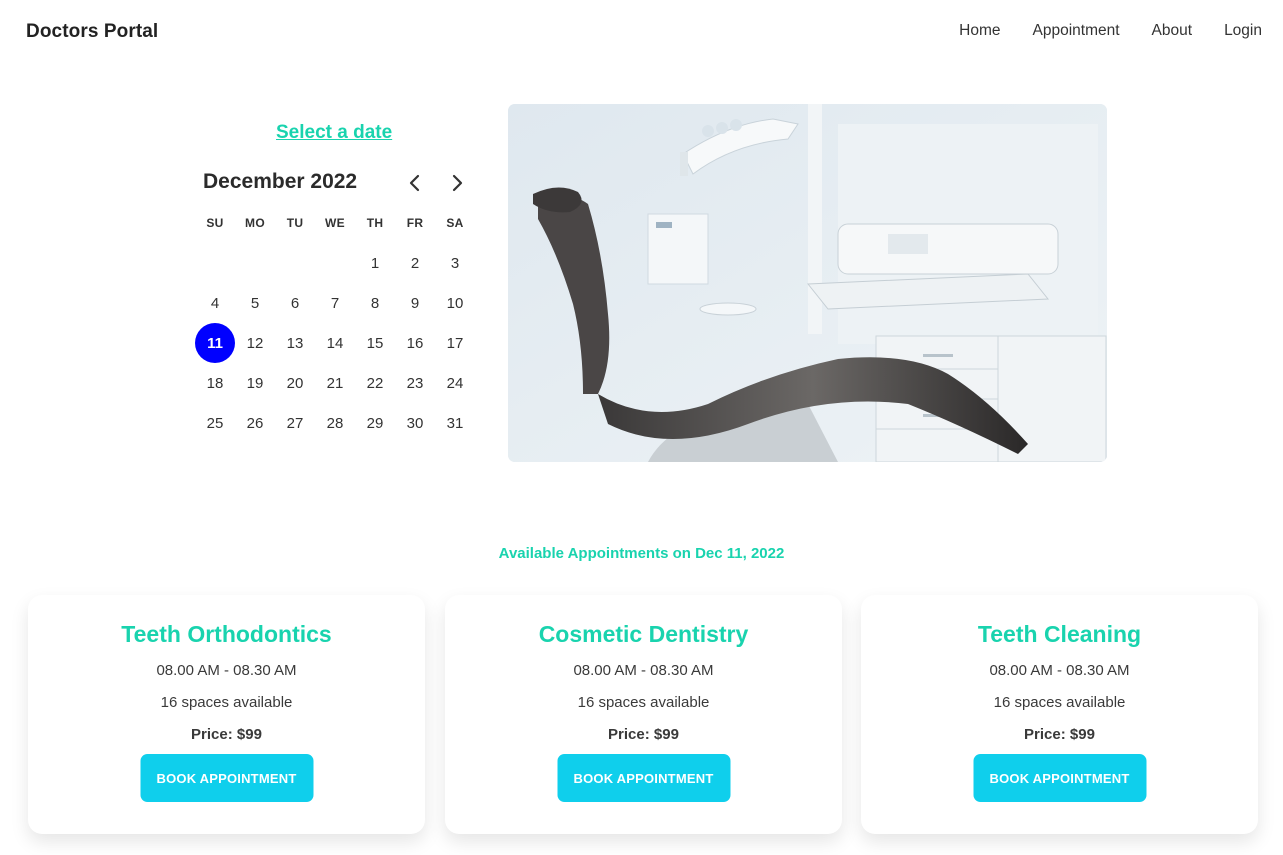 The image size is (1283, 855). Describe the element at coordinates (979, 31) in the screenshot. I see `nav-link-home: Home` at that location.